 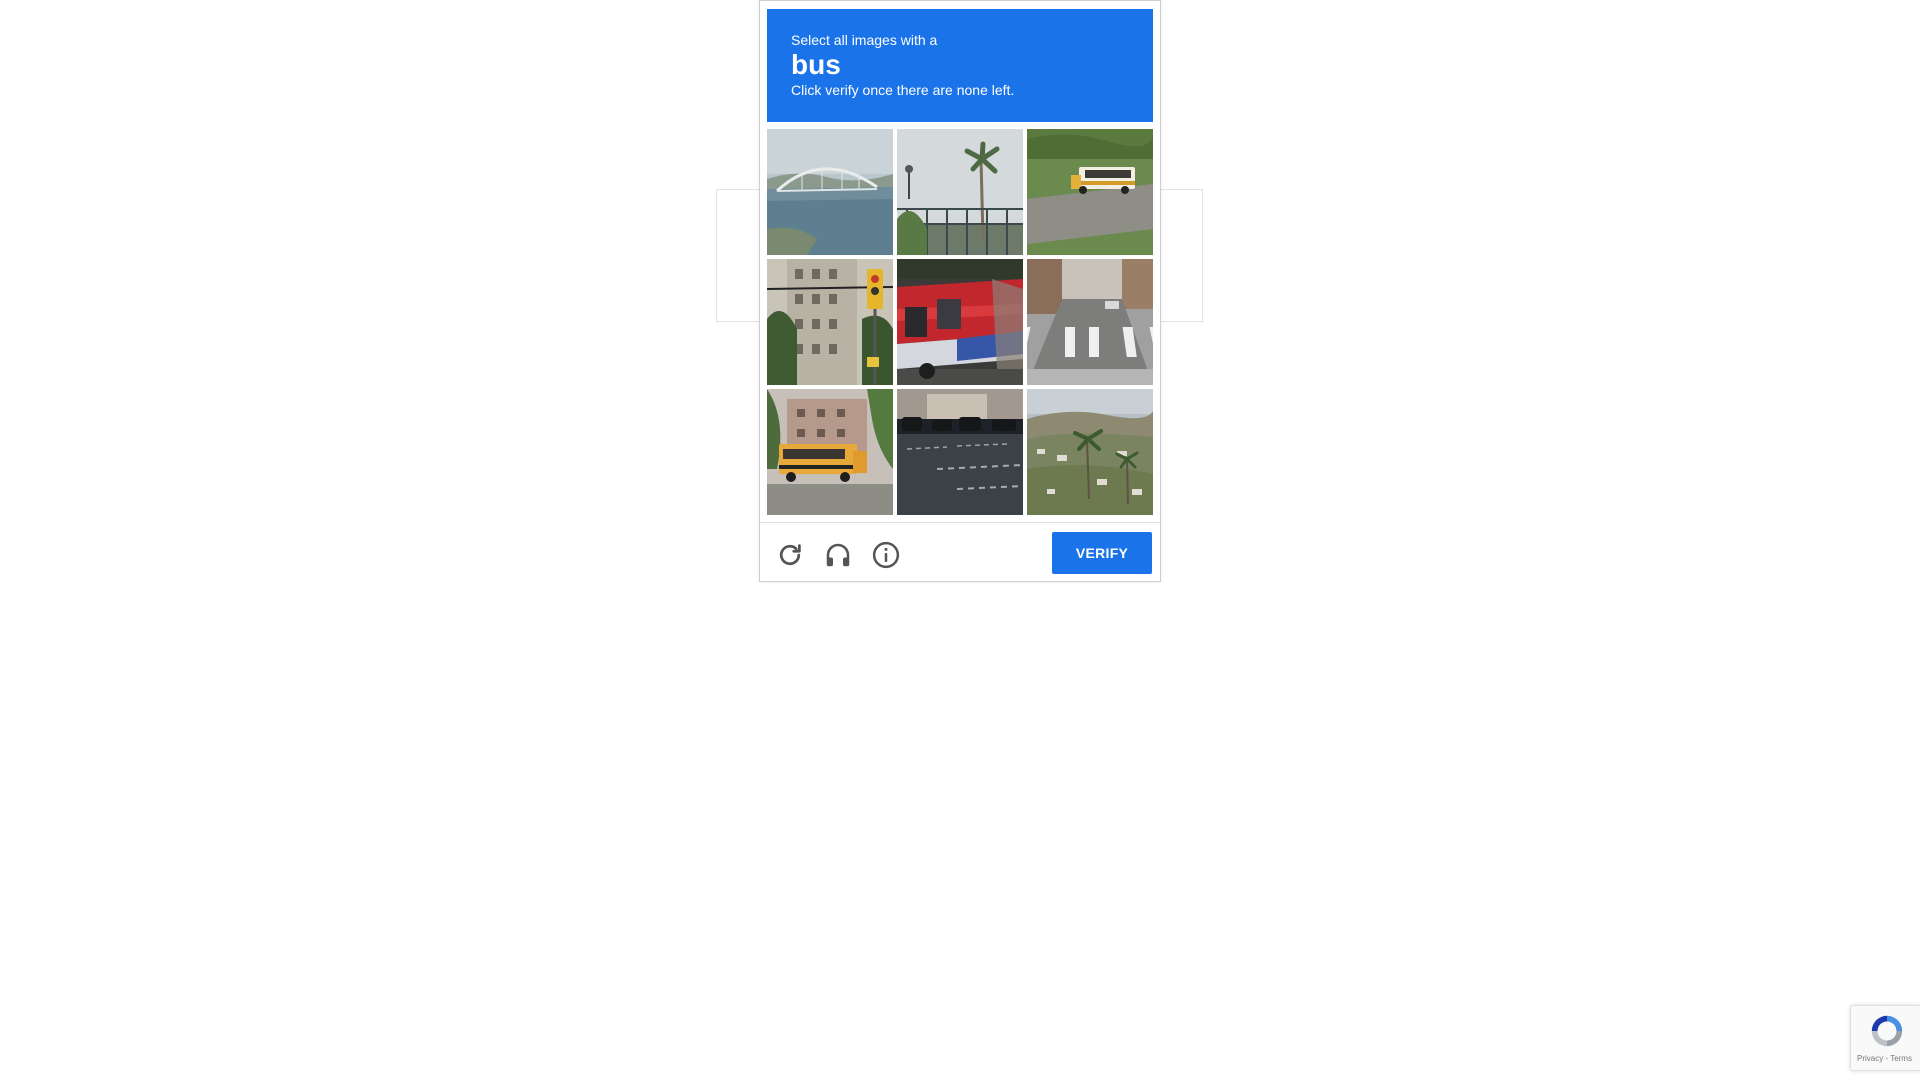 I want to click on headphones-icon, so click(x=838, y=555).